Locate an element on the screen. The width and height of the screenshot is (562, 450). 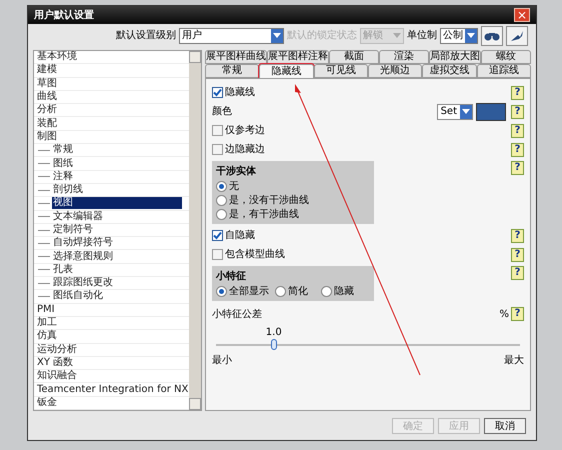
toolbar-label: 默认的锁定状态 is located at coordinates (322, 35).